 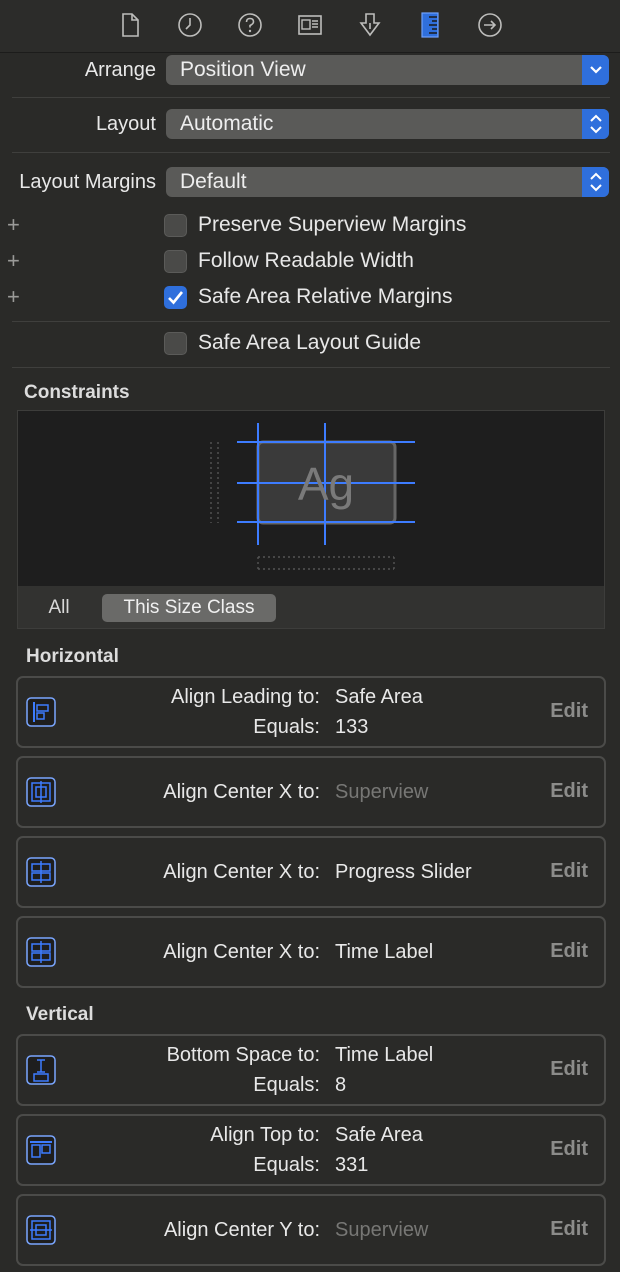 What do you see at coordinates (243, 69) in the screenshot?
I see `arrange-value: Position View` at bounding box center [243, 69].